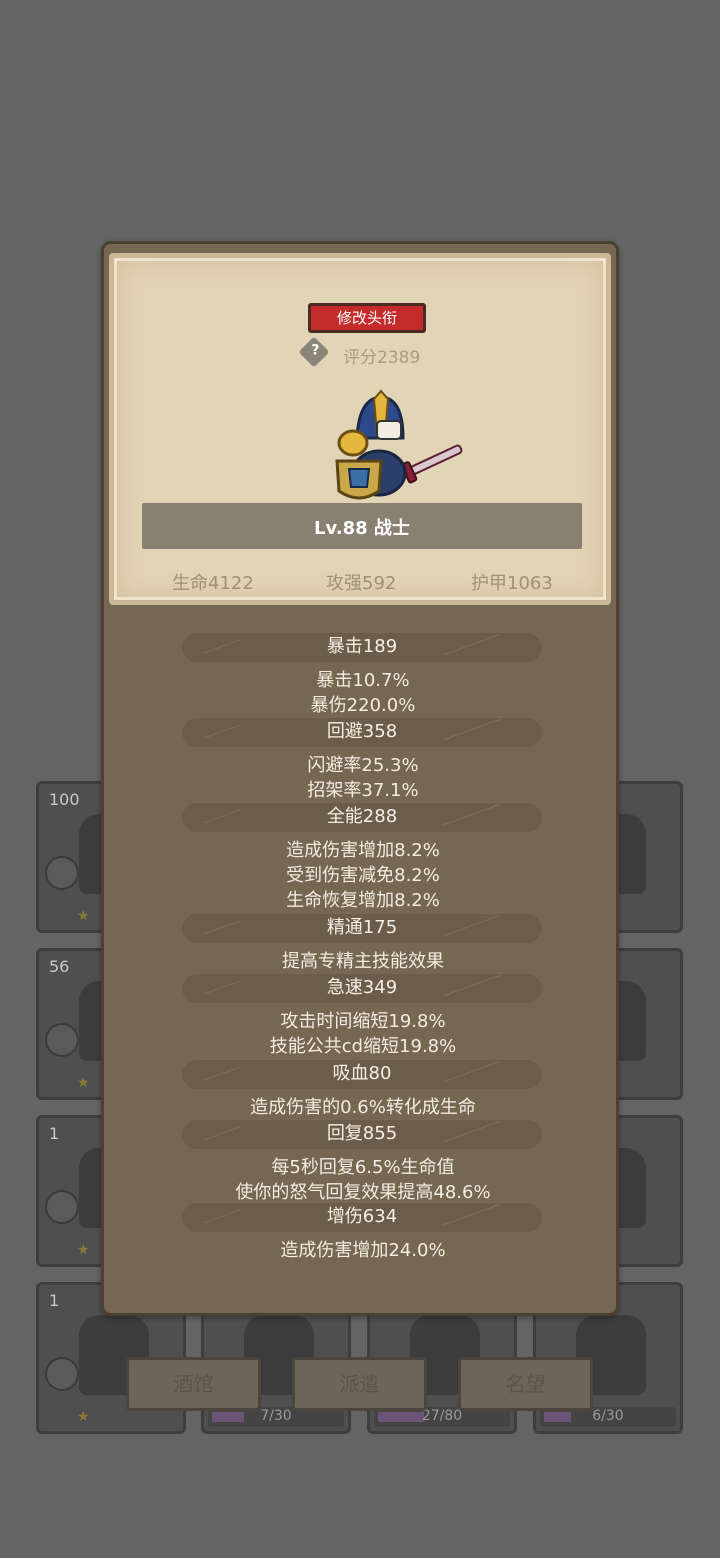 The height and width of the screenshot is (1558, 720). Describe the element at coordinates (363, 1192) in the screenshot. I see `stat-line: 使你的怒气回复效果提高48.6%` at that location.